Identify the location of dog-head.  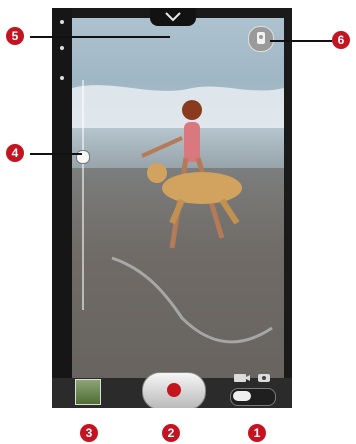
(157, 173).